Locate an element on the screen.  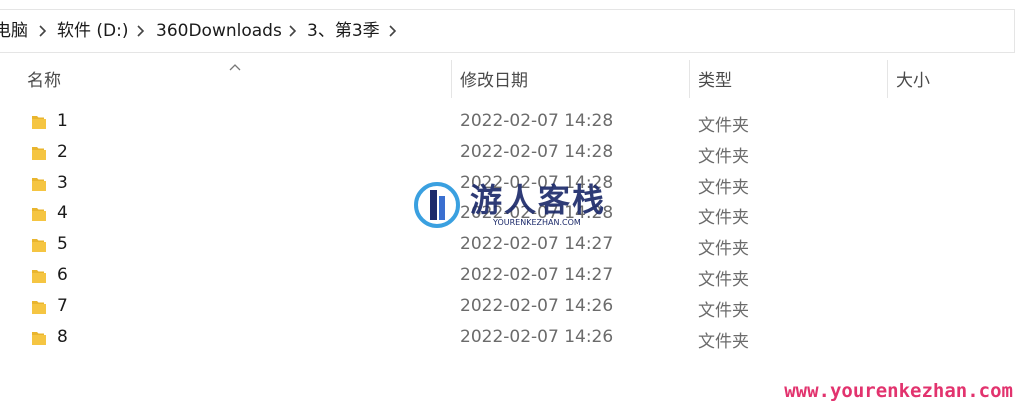
breadcrumb-item-computer: 电脑 is located at coordinates (14, 31).